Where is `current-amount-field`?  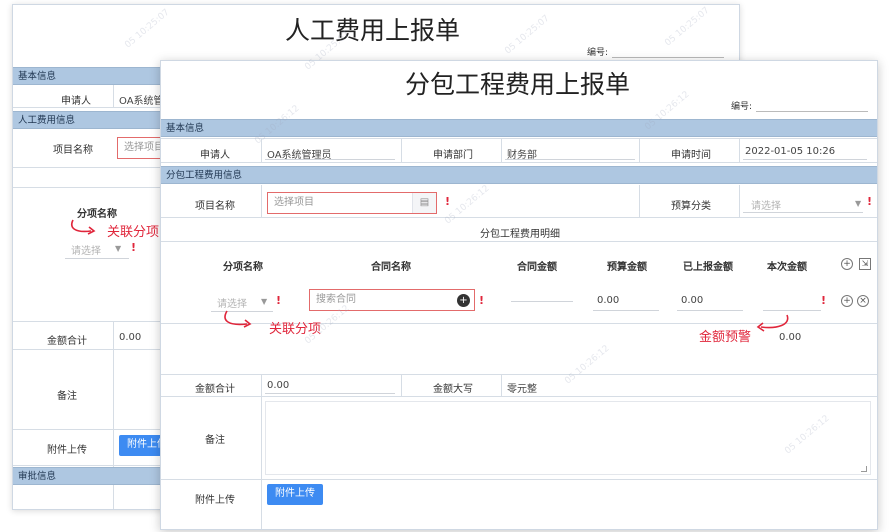 current-amount-field is located at coordinates (792, 310).